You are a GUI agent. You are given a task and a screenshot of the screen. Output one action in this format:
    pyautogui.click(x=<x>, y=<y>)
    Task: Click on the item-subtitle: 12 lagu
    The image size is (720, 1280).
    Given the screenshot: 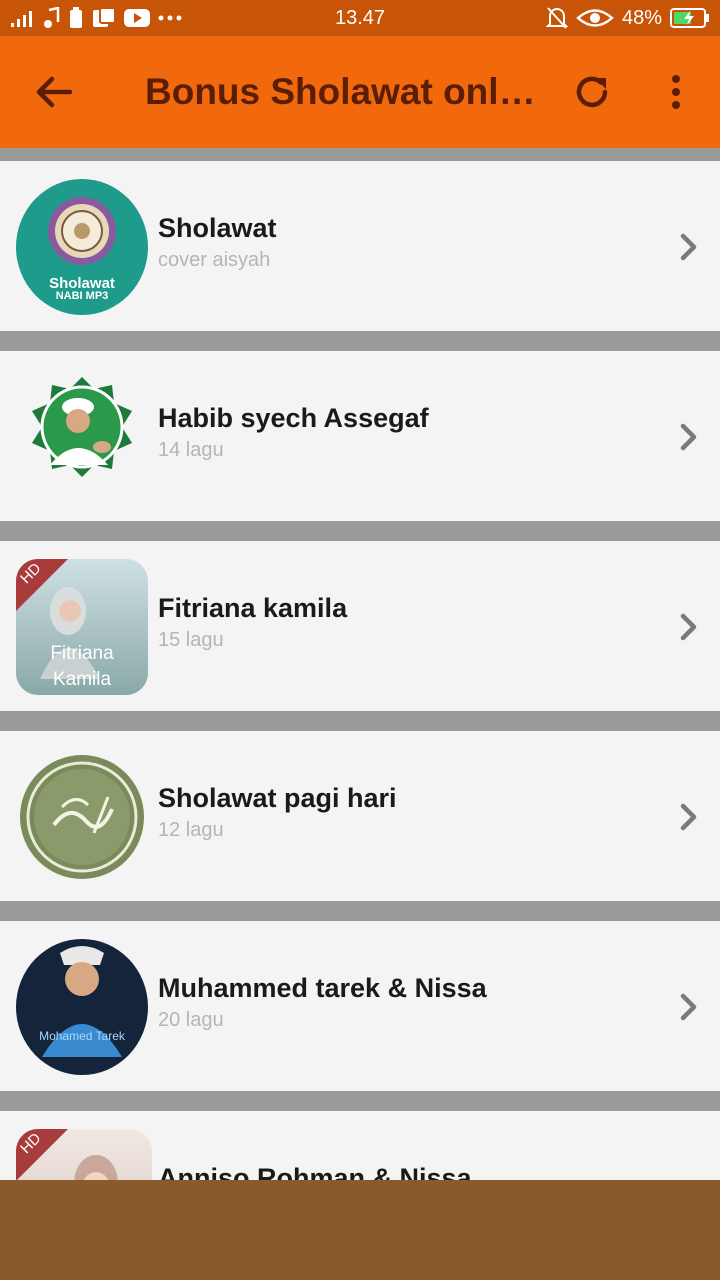 What is the action you would take?
    pyautogui.click(x=191, y=830)
    